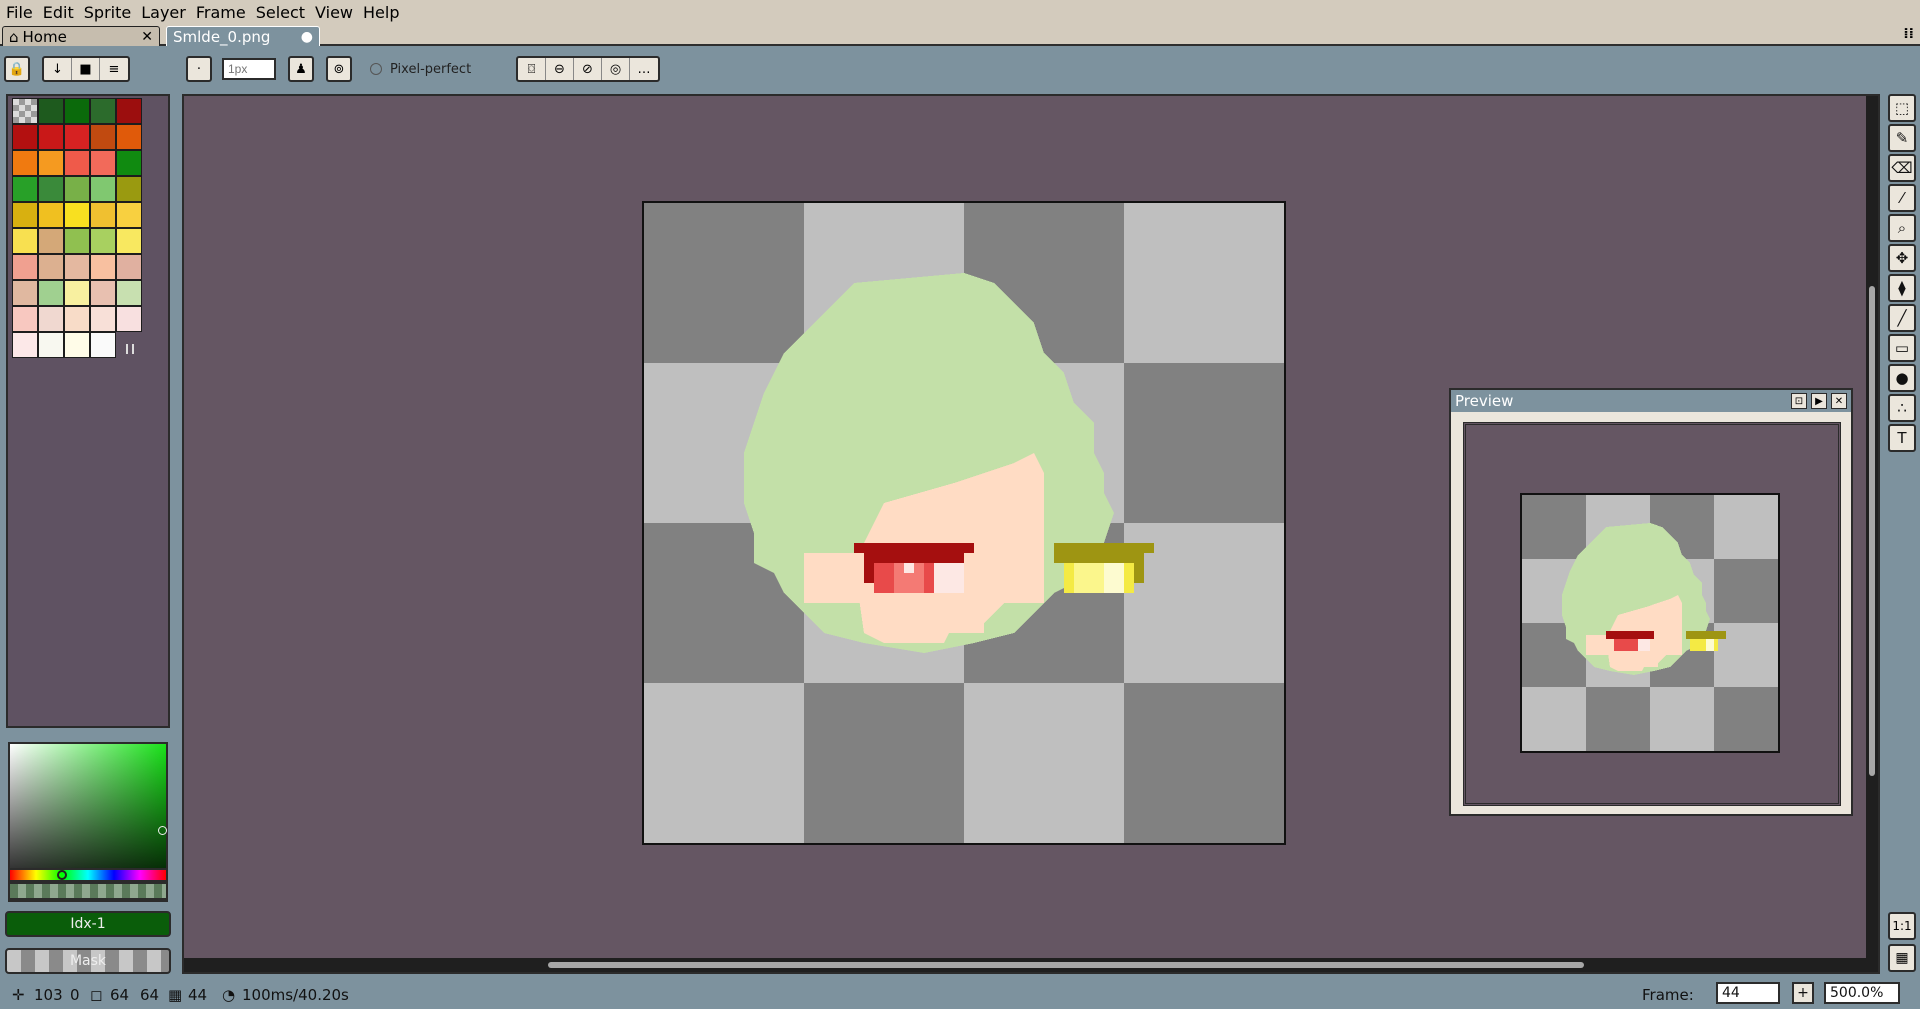 The width and height of the screenshot is (1920, 1009). What do you see at coordinates (114, 69) in the screenshot?
I see `menu-icon: ≡` at bounding box center [114, 69].